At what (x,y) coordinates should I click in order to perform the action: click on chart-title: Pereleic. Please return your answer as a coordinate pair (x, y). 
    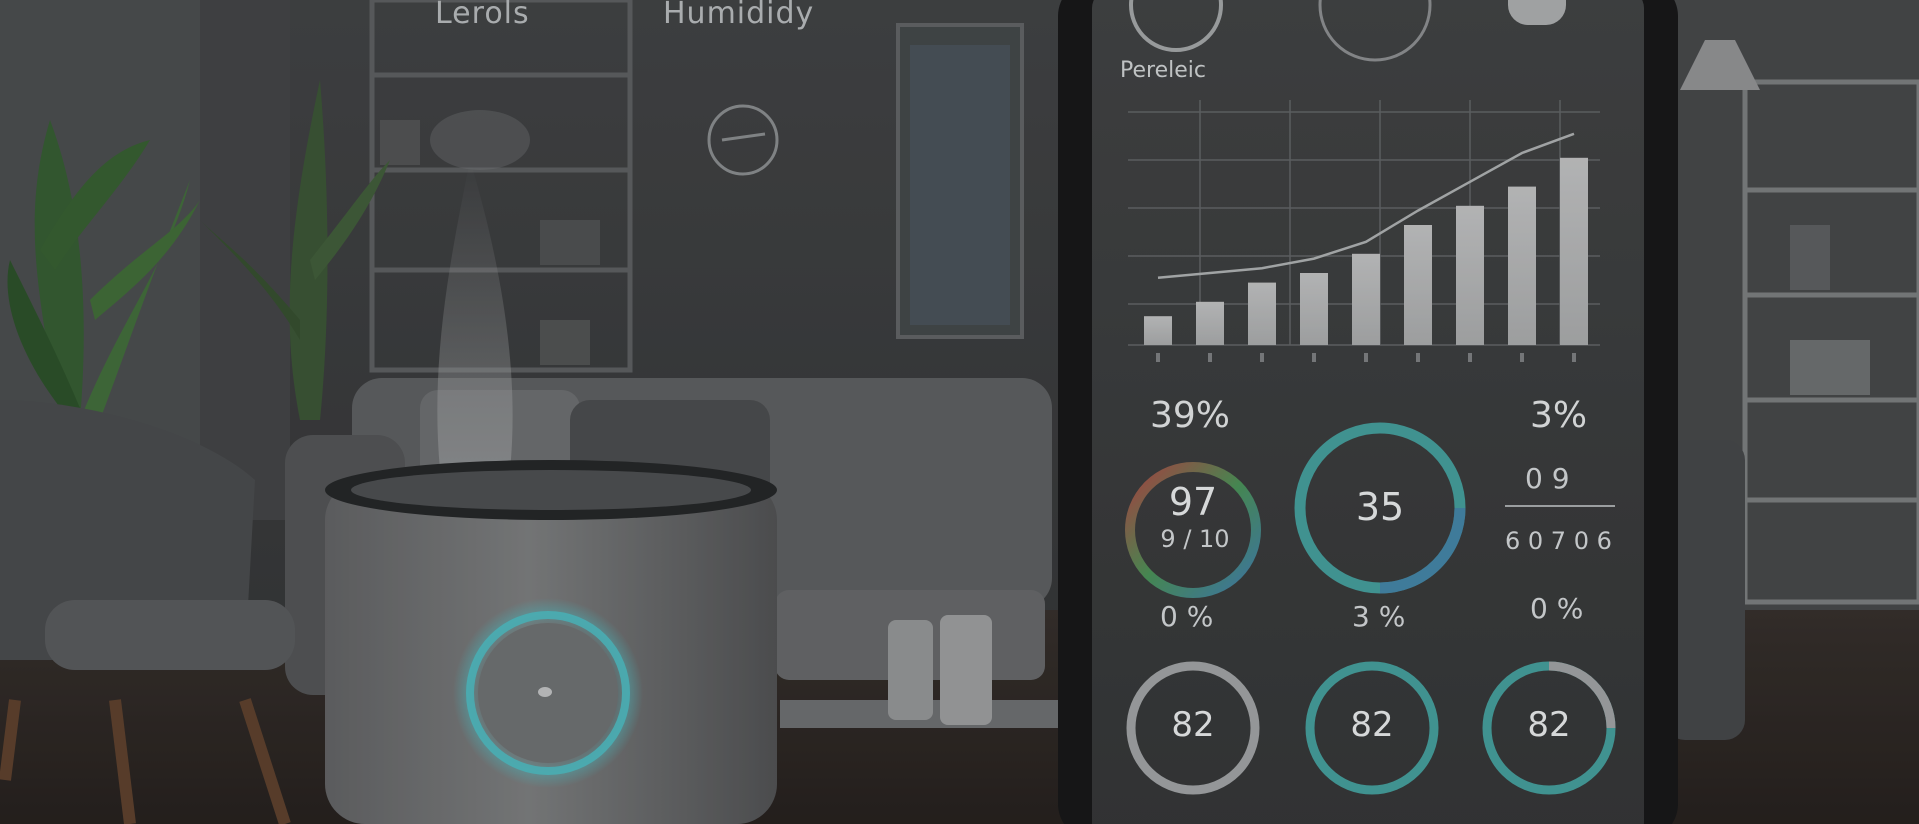
    Looking at the image, I should click on (1163, 70).